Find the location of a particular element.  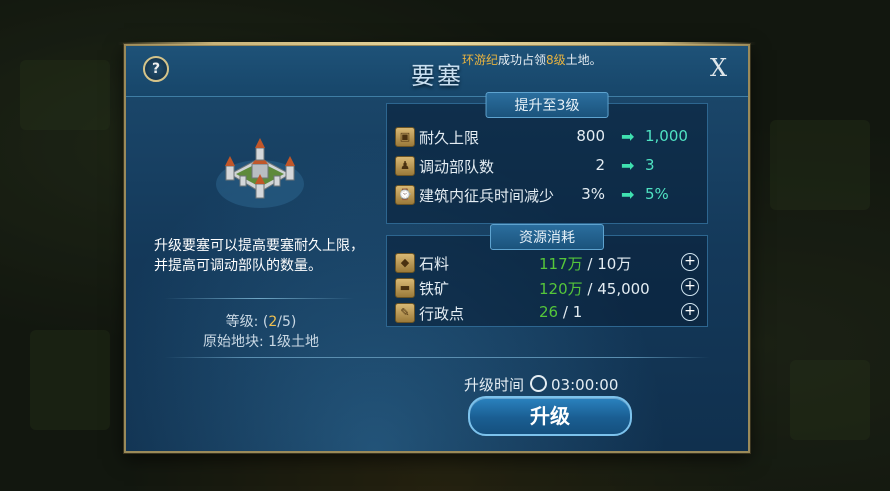

resource-need: / 10万 is located at coordinates (609, 264).